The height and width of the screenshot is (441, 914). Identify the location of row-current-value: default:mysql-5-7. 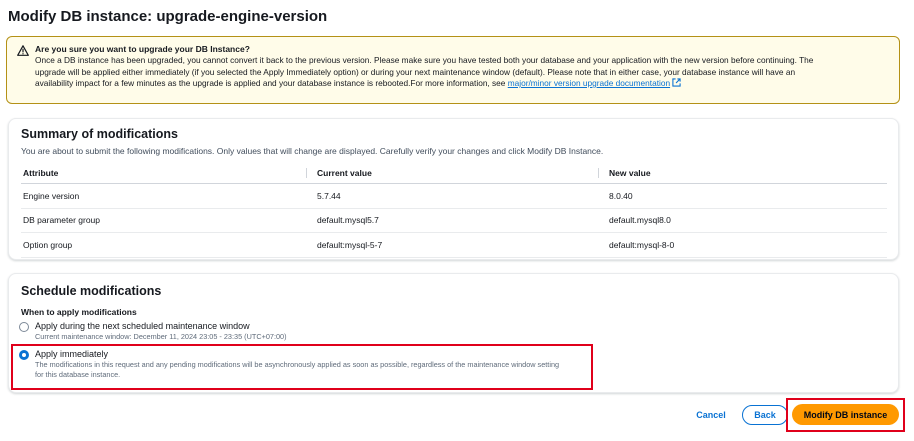
(350, 244).